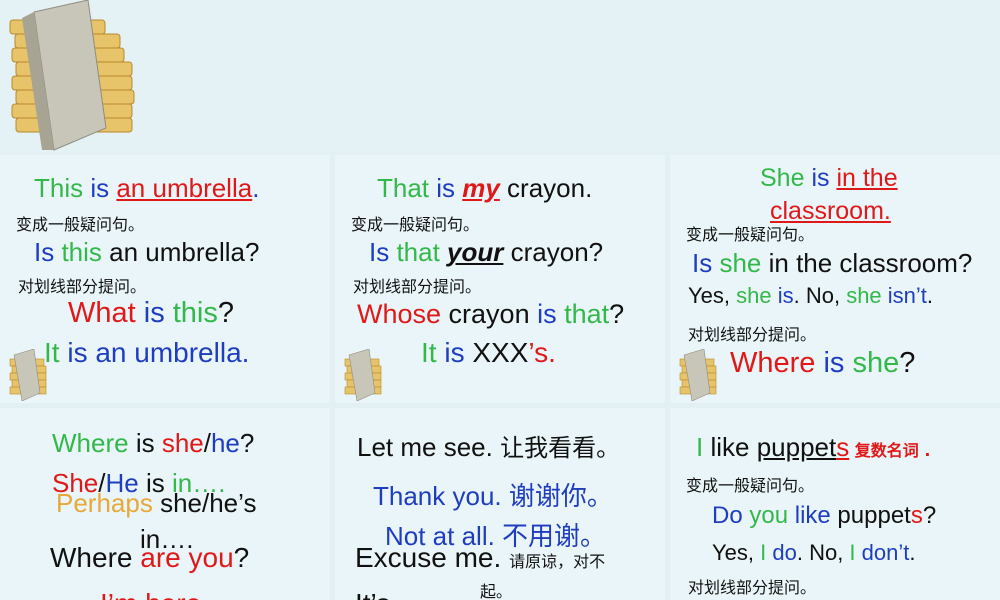 Image resolution: width=1000 pixels, height=600 pixels. I want to click on phrase-5: It’s, so click(372, 594).